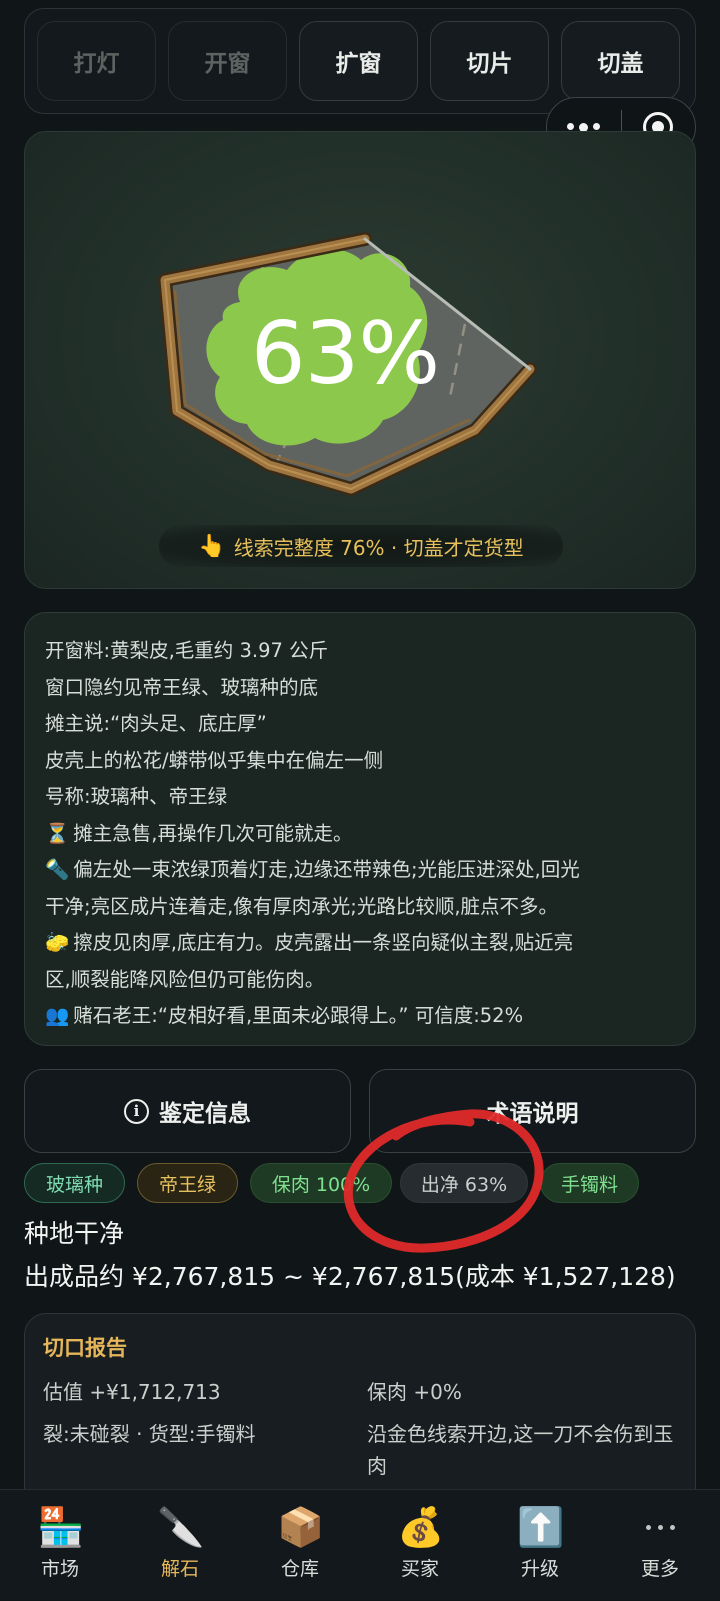 Image resolution: width=720 pixels, height=1601 pixels. I want to click on info-line: 👥 赌石老王:“皮相好看,里面未必跟得上。” 可信度:52%, so click(284, 1015).